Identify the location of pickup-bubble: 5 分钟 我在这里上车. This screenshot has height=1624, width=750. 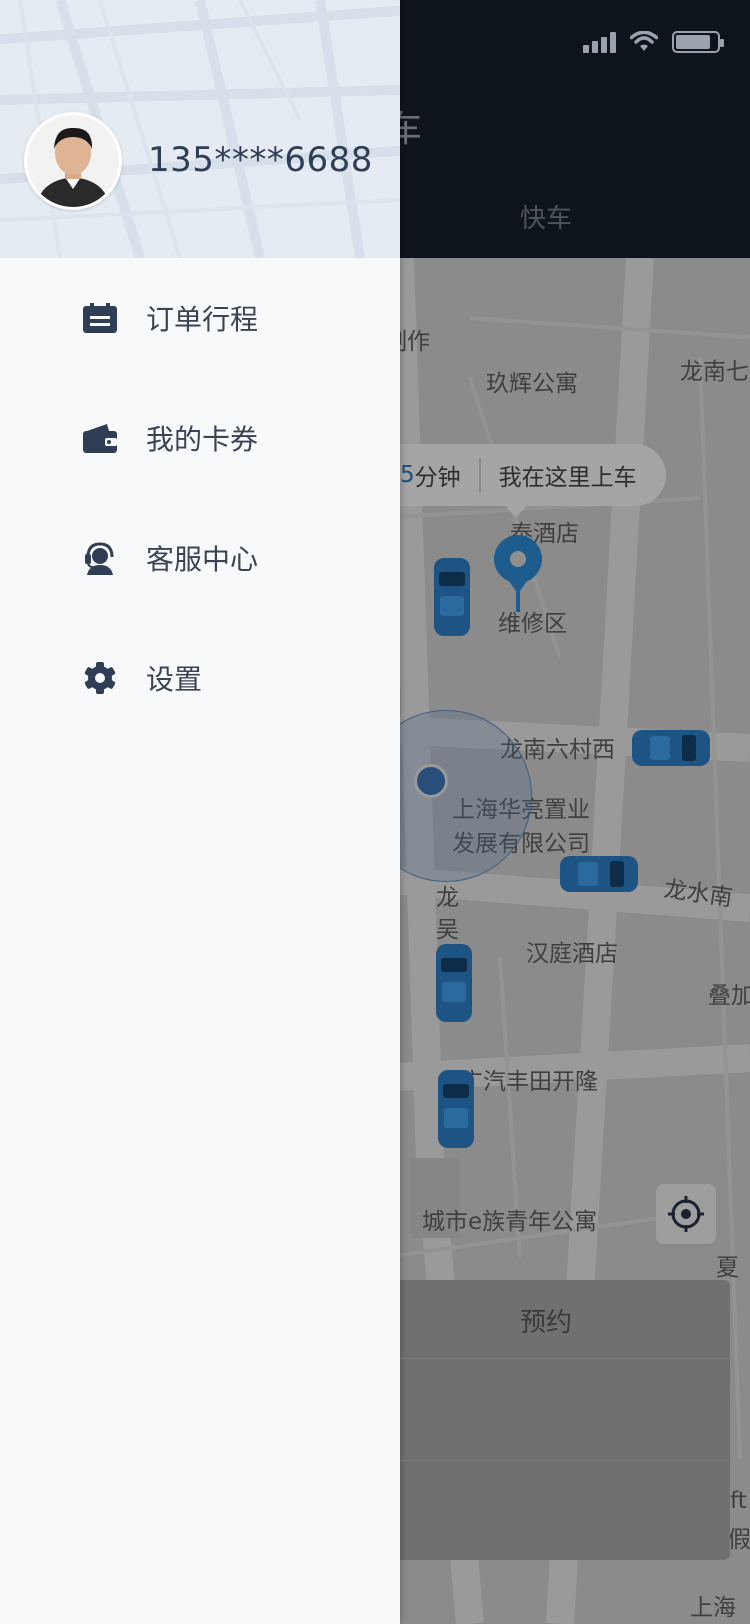
(513, 481).